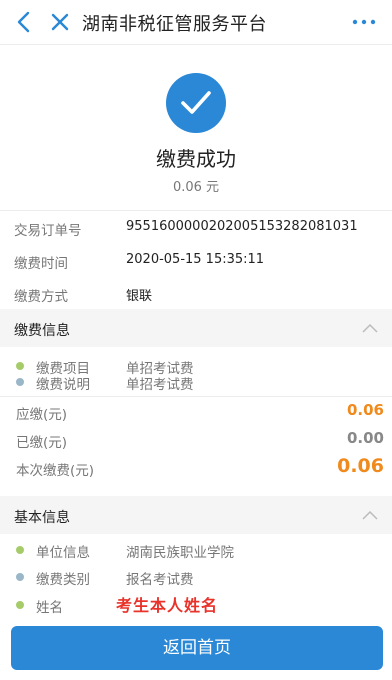 The height and width of the screenshot is (680, 392). I want to click on divider, so click(196, 396).